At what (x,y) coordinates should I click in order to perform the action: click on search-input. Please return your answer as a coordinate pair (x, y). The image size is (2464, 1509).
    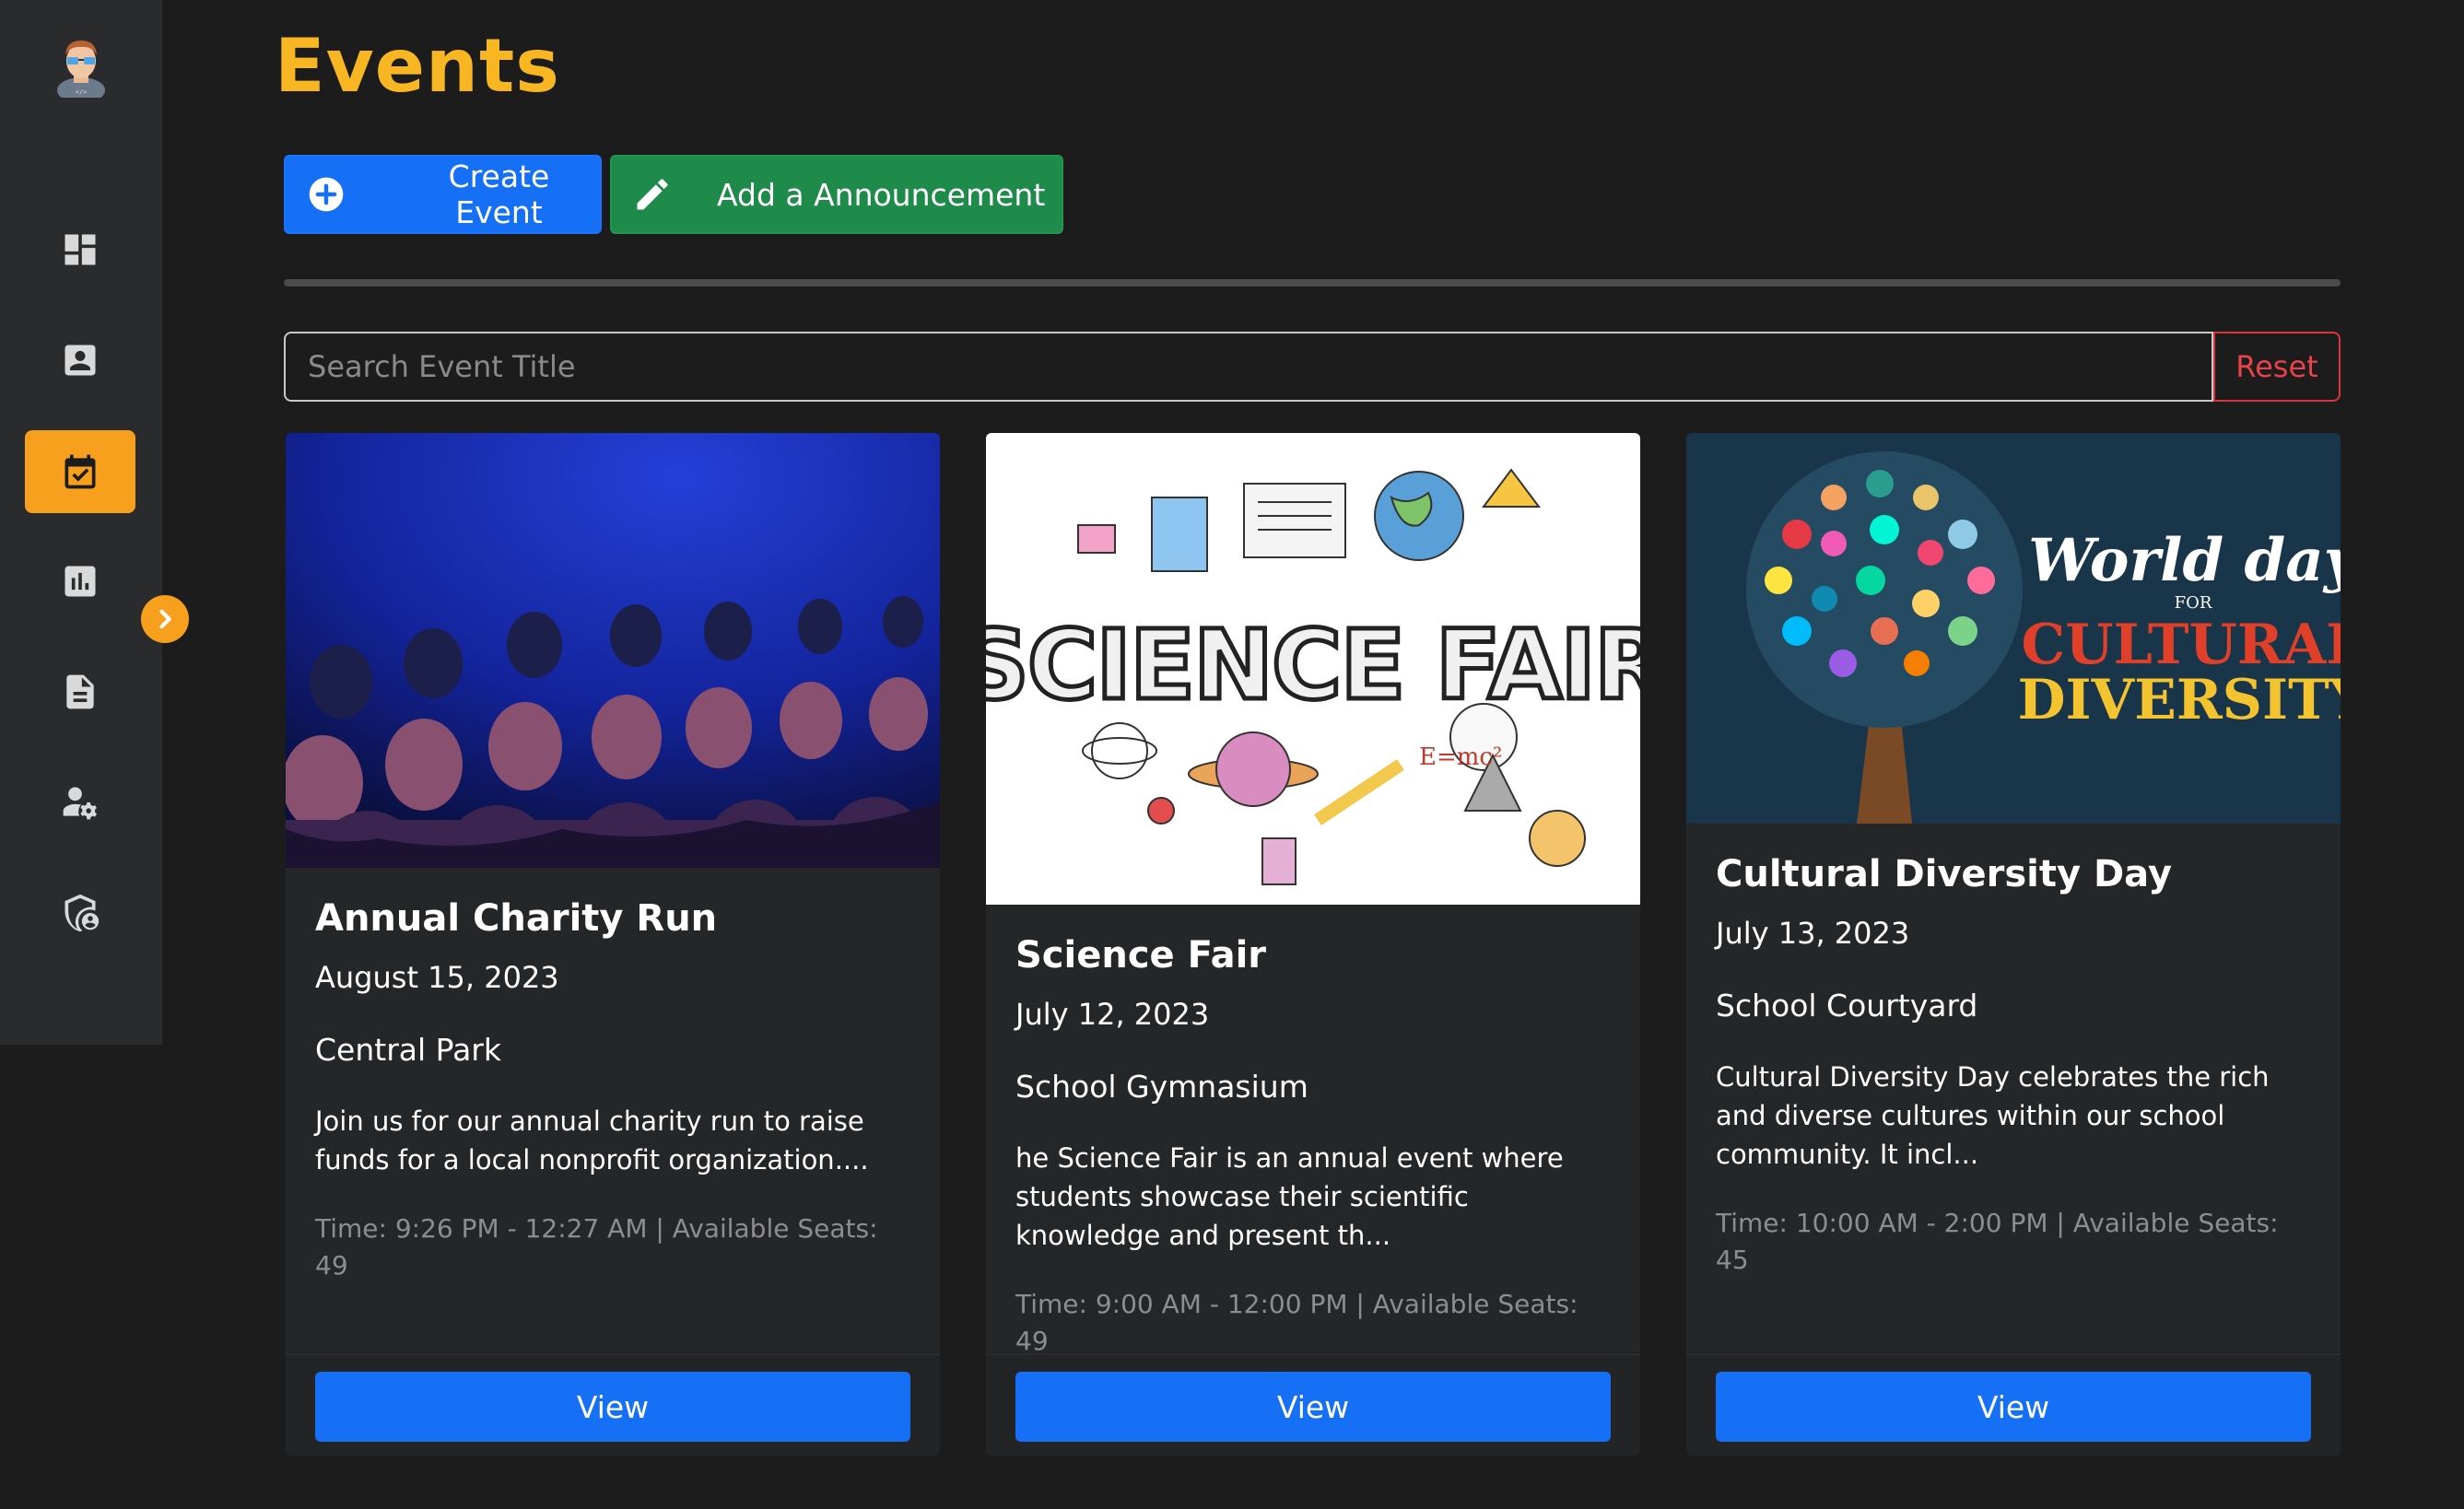
    Looking at the image, I should click on (1248, 367).